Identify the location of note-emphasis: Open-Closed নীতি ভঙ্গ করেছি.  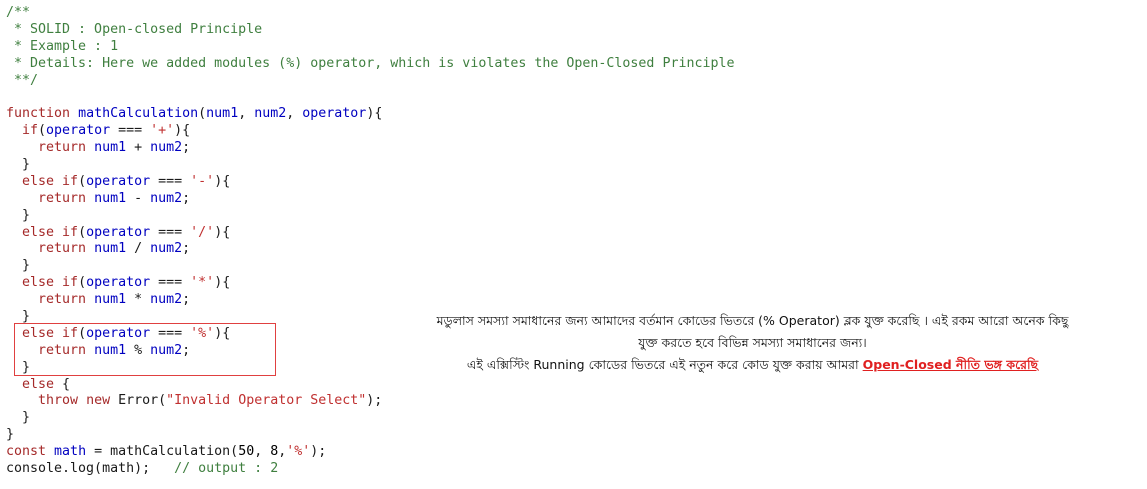
(950, 364).